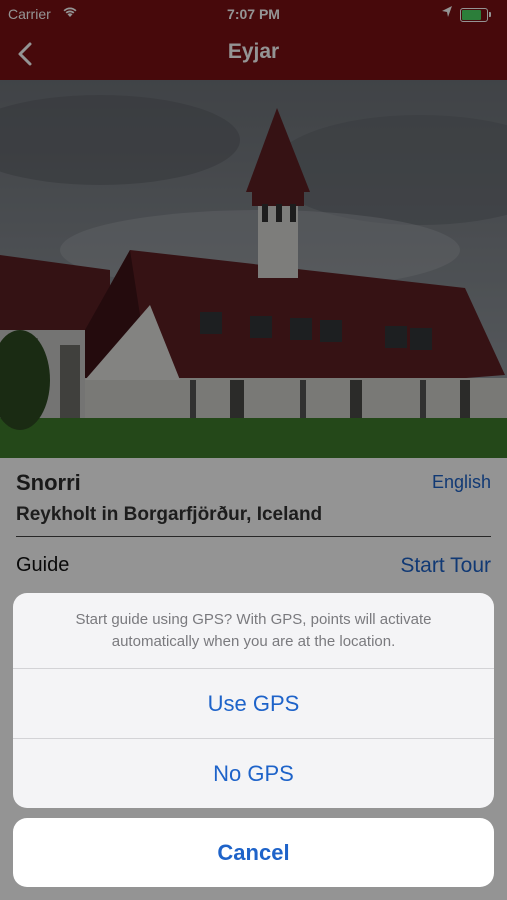  What do you see at coordinates (253, 773) in the screenshot?
I see `no-gps-button: No GPS` at bounding box center [253, 773].